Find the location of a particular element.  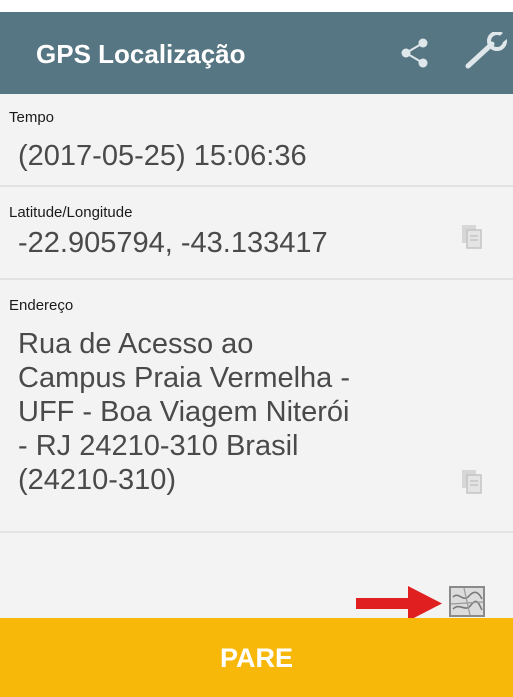

wrench-icon is located at coordinates (487, 50).